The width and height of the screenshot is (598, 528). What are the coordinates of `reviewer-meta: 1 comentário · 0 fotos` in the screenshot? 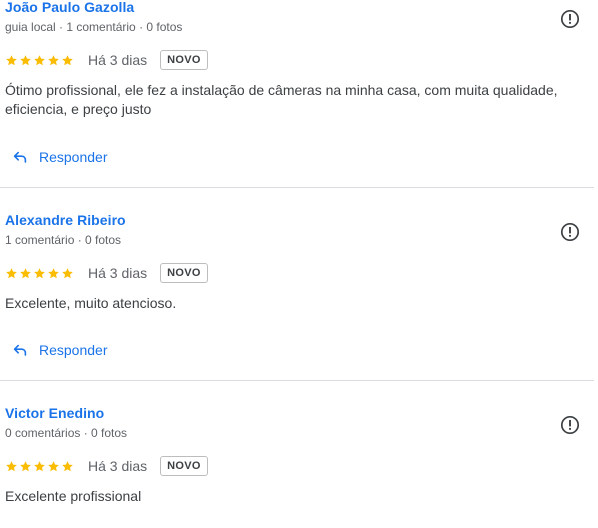 It's located at (63, 240).